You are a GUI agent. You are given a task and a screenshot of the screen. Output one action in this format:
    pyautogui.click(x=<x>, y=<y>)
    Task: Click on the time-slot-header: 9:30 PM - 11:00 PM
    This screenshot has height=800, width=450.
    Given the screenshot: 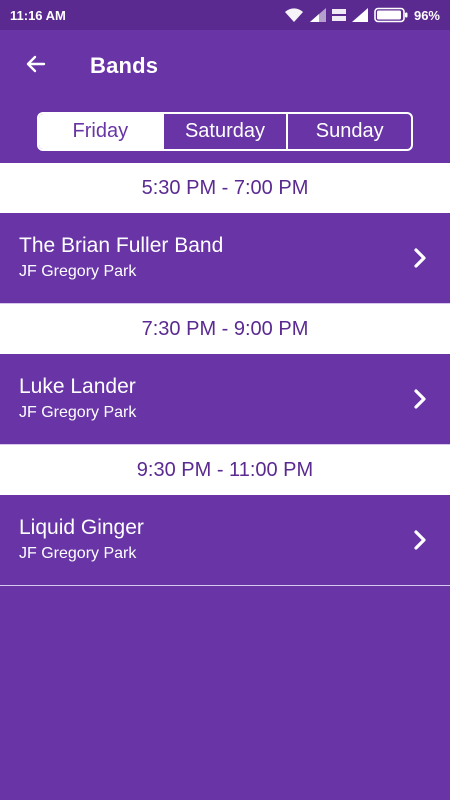 What is the action you would take?
    pyautogui.click(x=225, y=470)
    